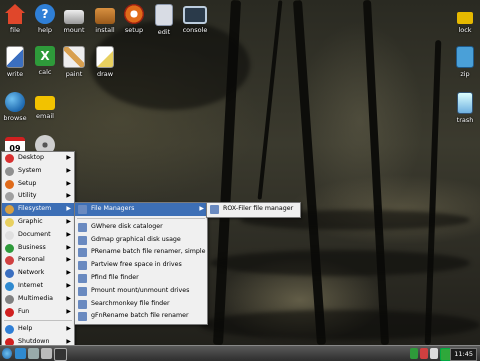 Image resolution: width=480 pixels, height=361 pixels. What do you see at coordinates (141, 252) in the screenshot?
I see `submenu-item-prename: PRename batch file renamer, simple` at bounding box center [141, 252].